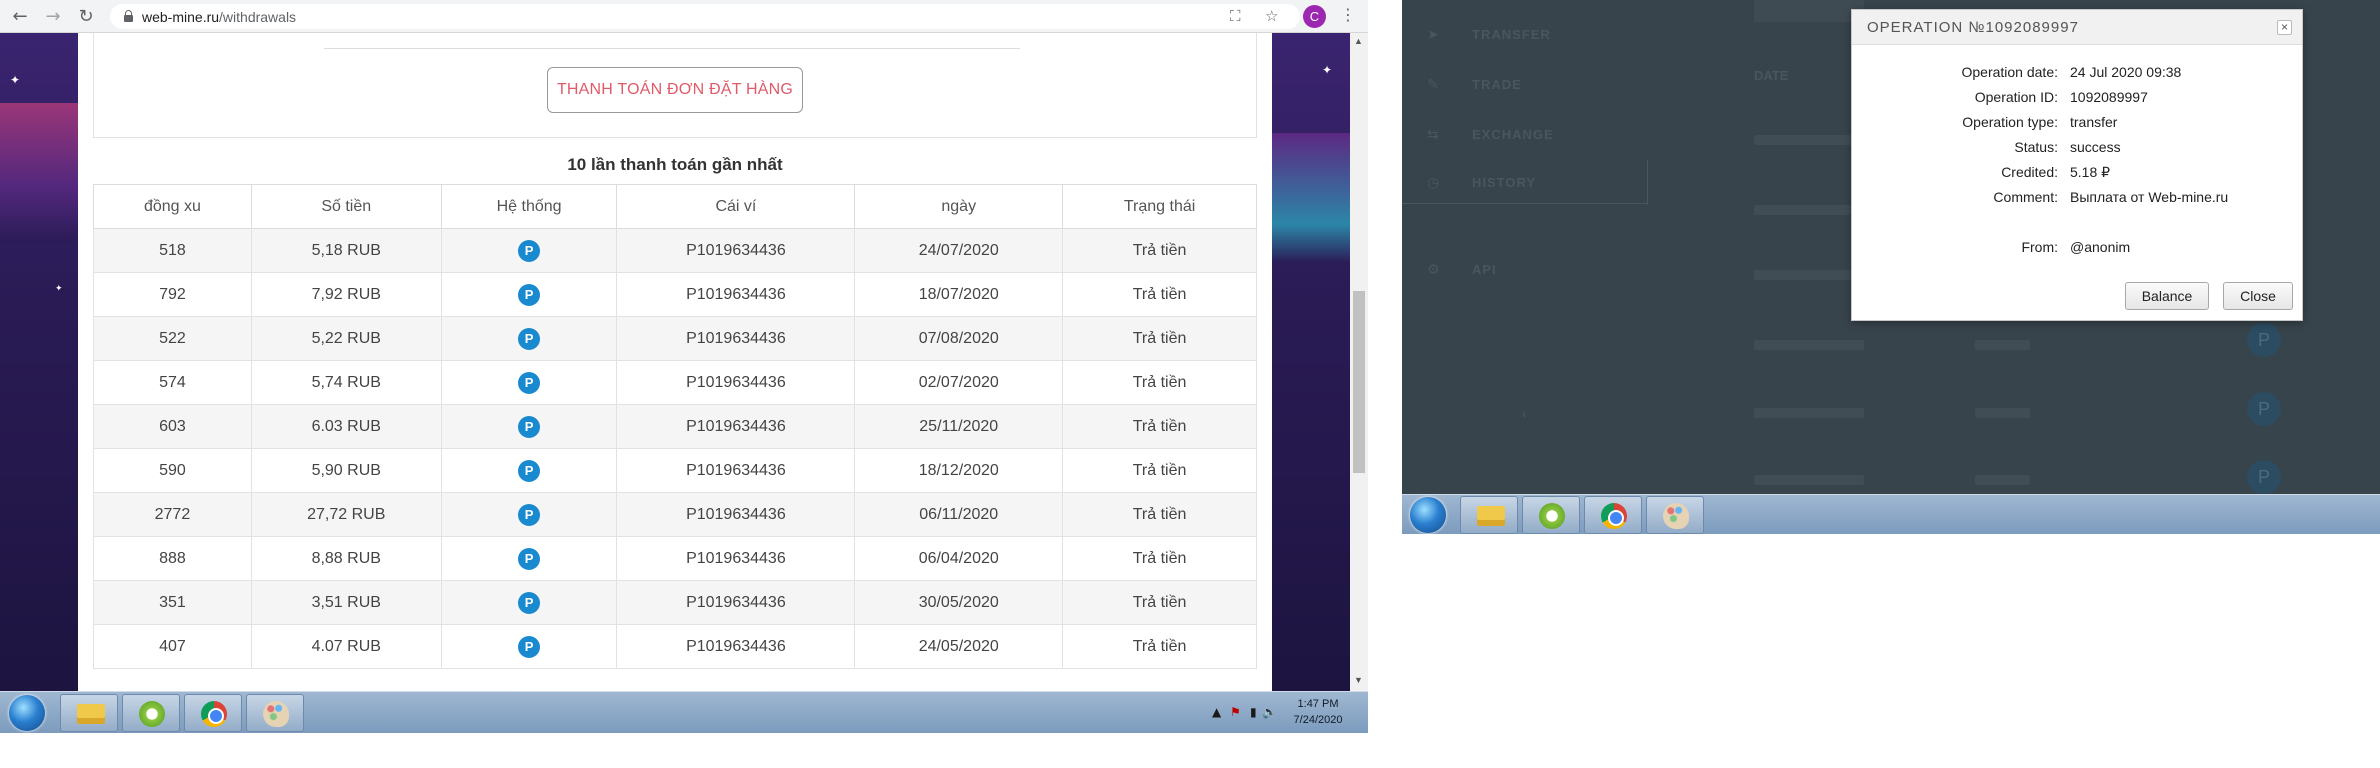  What do you see at coordinates (2009, 72) in the screenshot?
I see `field-label: Operation date:` at bounding box center [2009, 72].